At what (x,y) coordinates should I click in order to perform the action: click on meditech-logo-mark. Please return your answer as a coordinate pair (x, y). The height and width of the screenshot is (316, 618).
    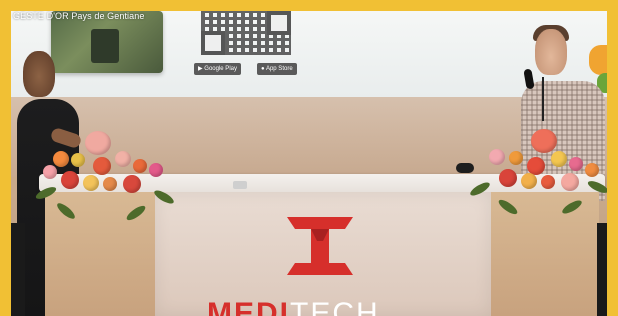
    Looking at the image, I should click on (320, 246).